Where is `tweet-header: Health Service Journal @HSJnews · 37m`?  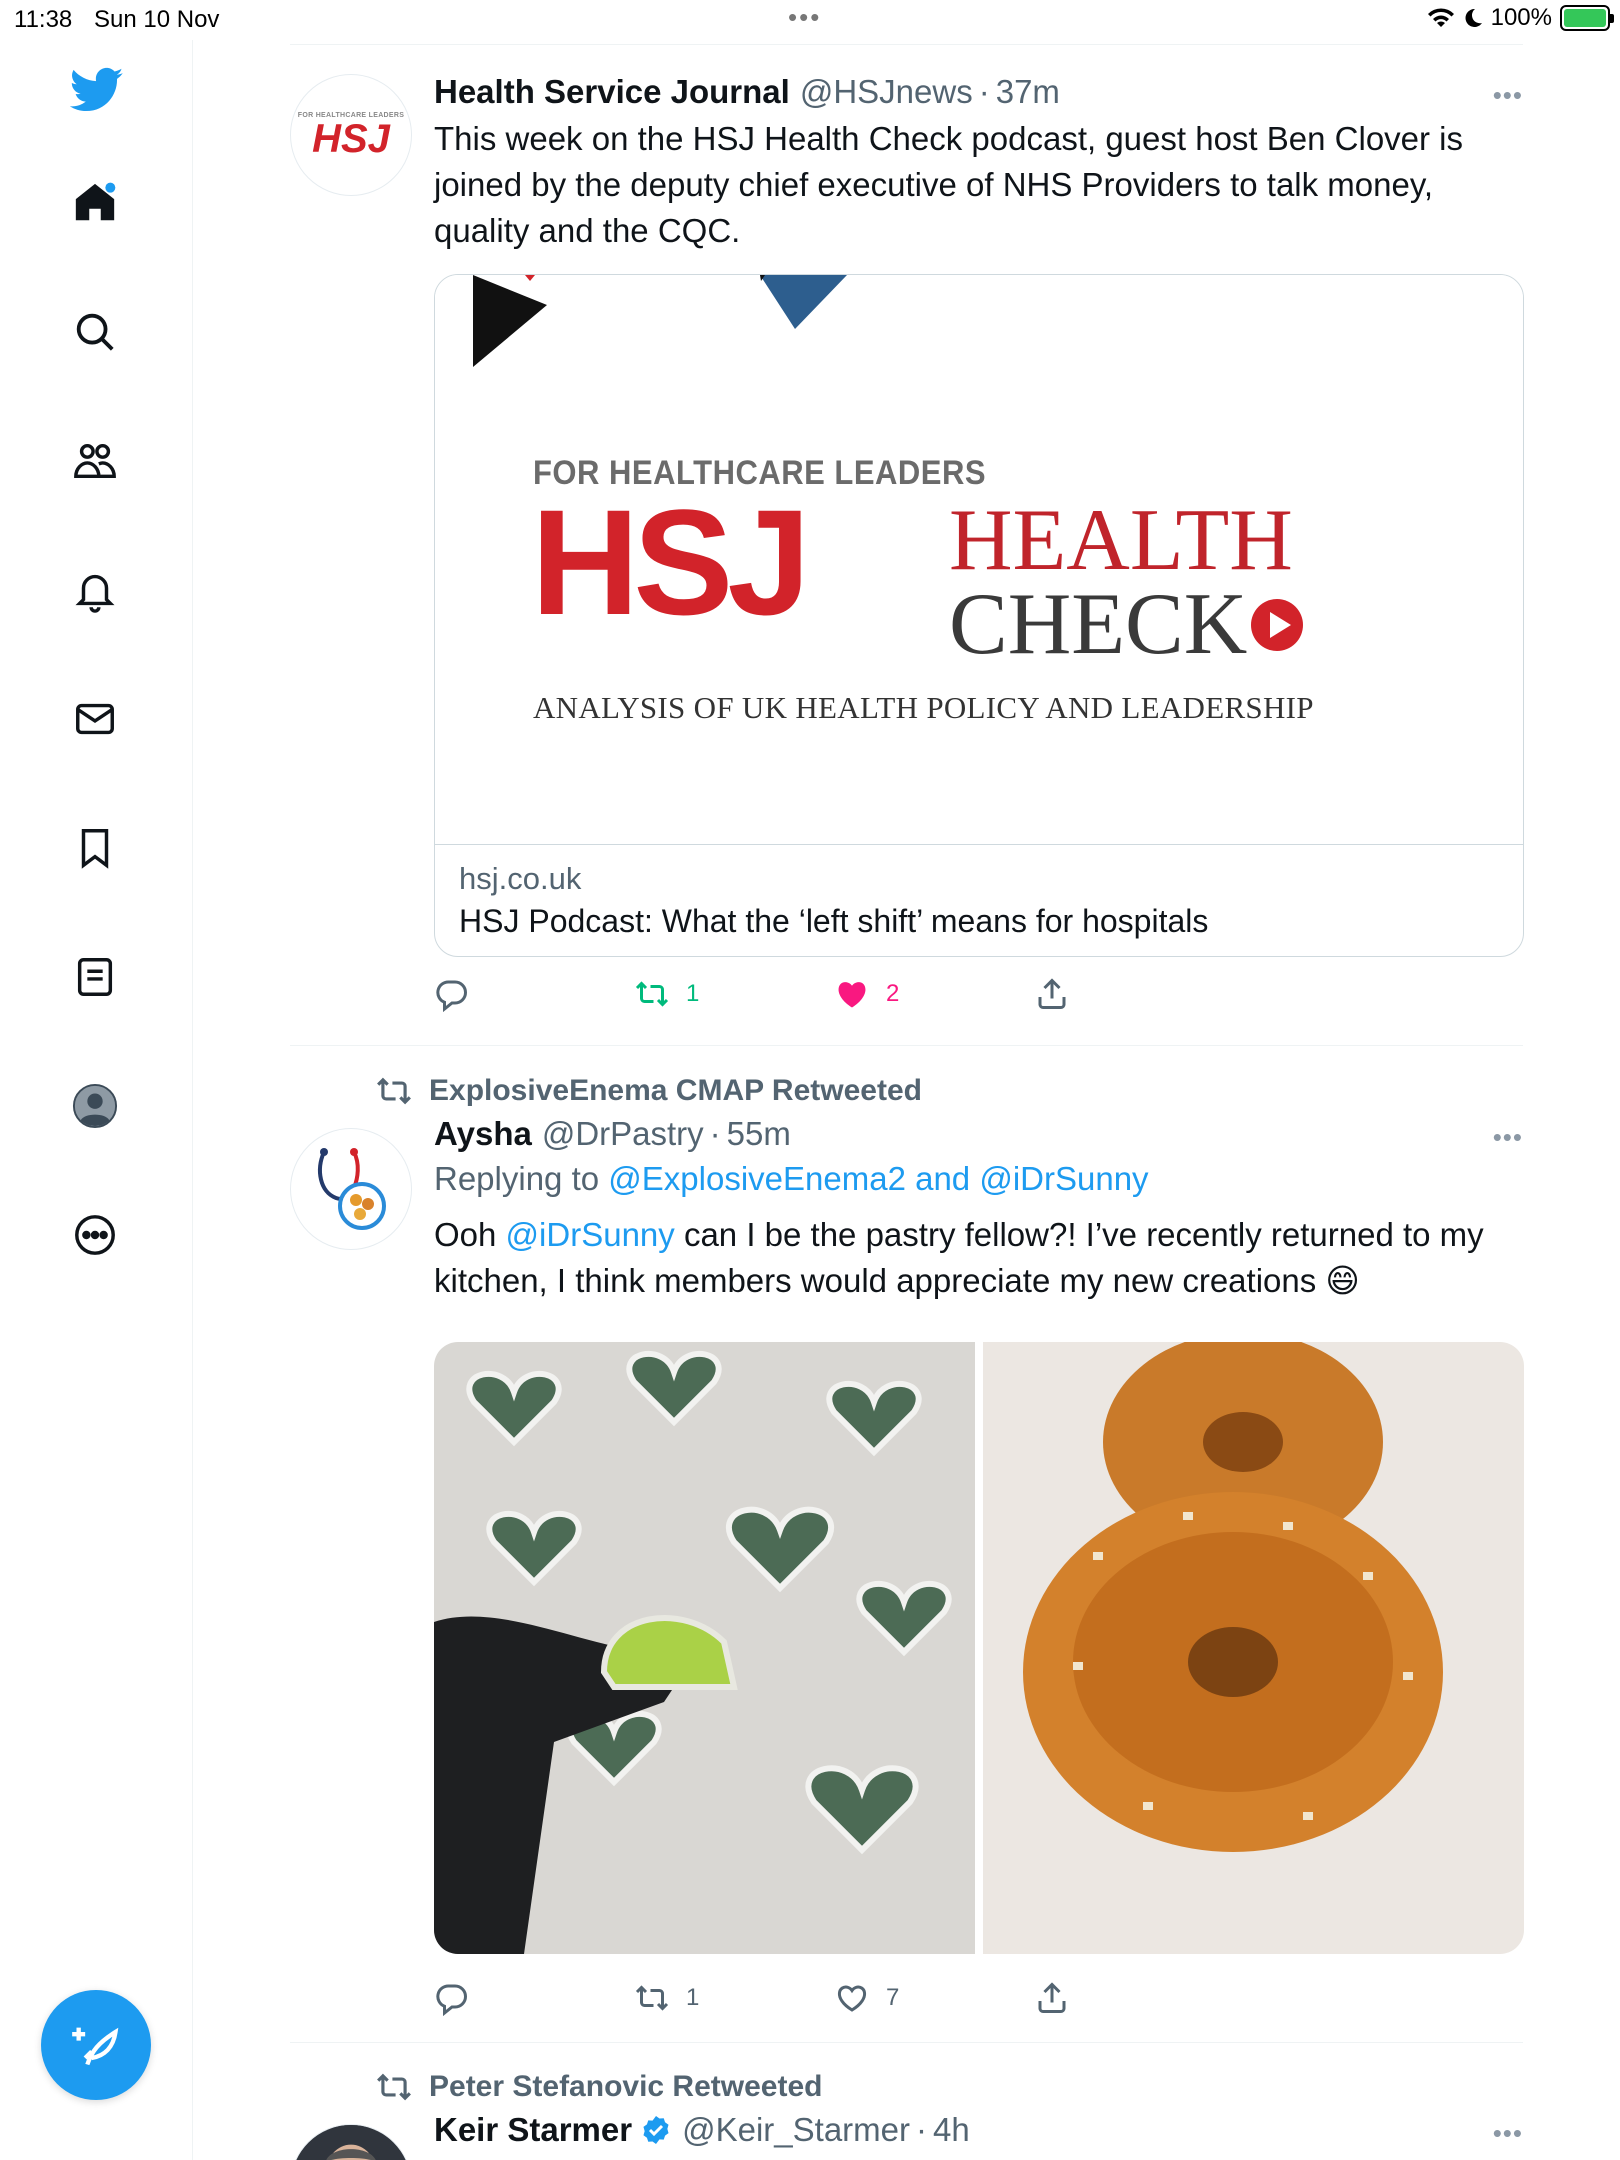
tweet-header: Health Service Journal @HSJnews · 37m is located at coordinates (978, 92).